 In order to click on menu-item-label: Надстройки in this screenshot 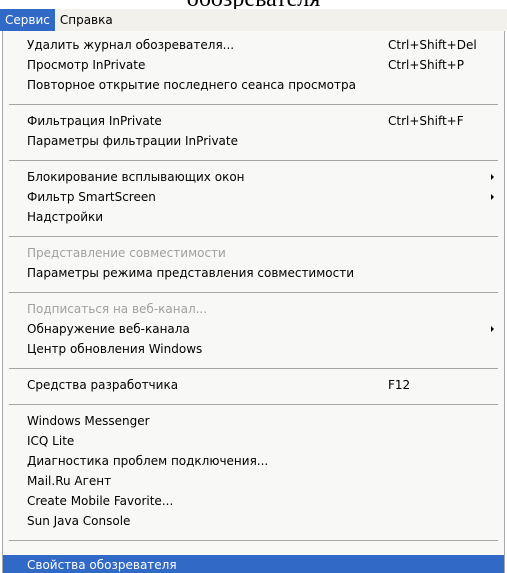, I will do `click(65, 217)`.